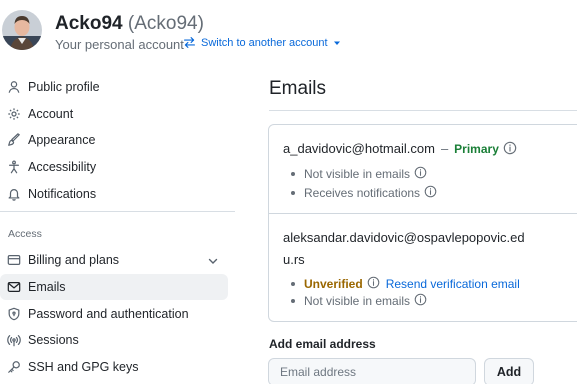  Describe the element at coordinates (14, 367) in the screenshot. I see `key-icon` at that location.